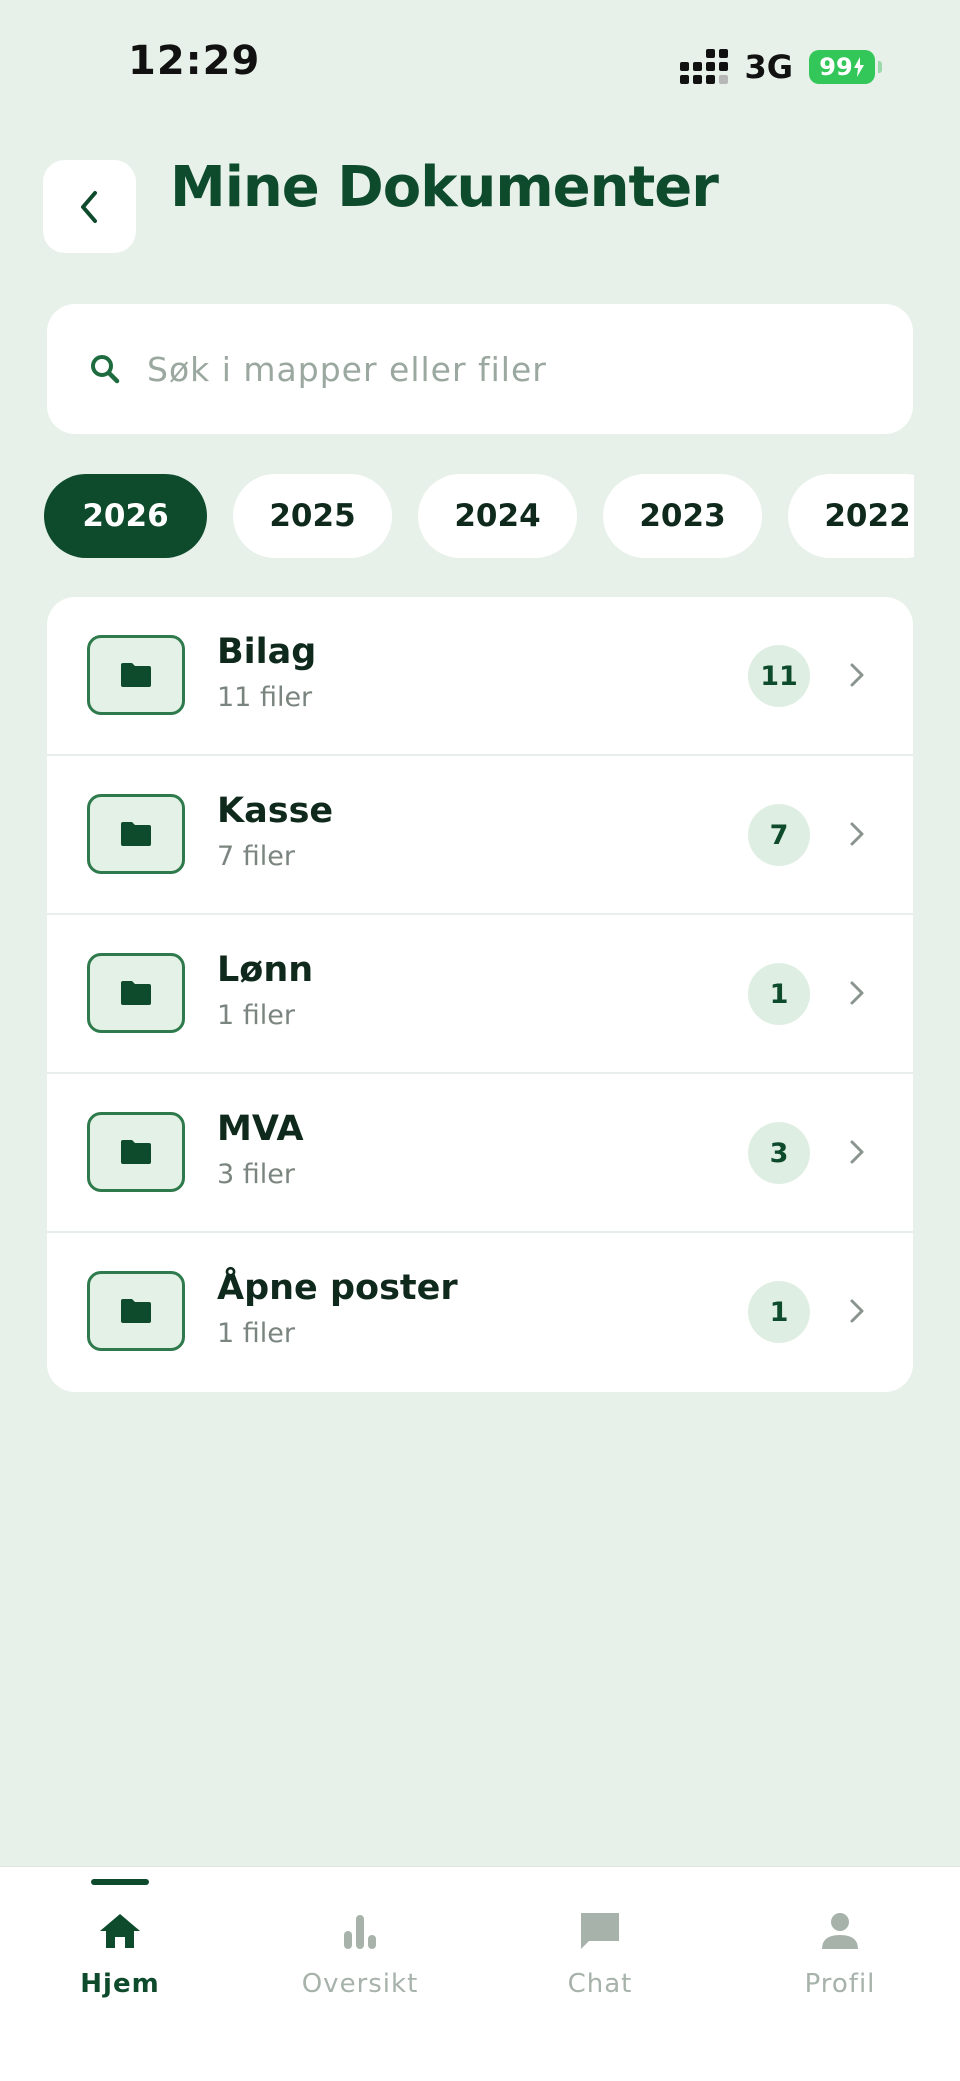  Describe the element at coordinates (836, 67) in the screenshot. I see `battery-level: 99` at that location.